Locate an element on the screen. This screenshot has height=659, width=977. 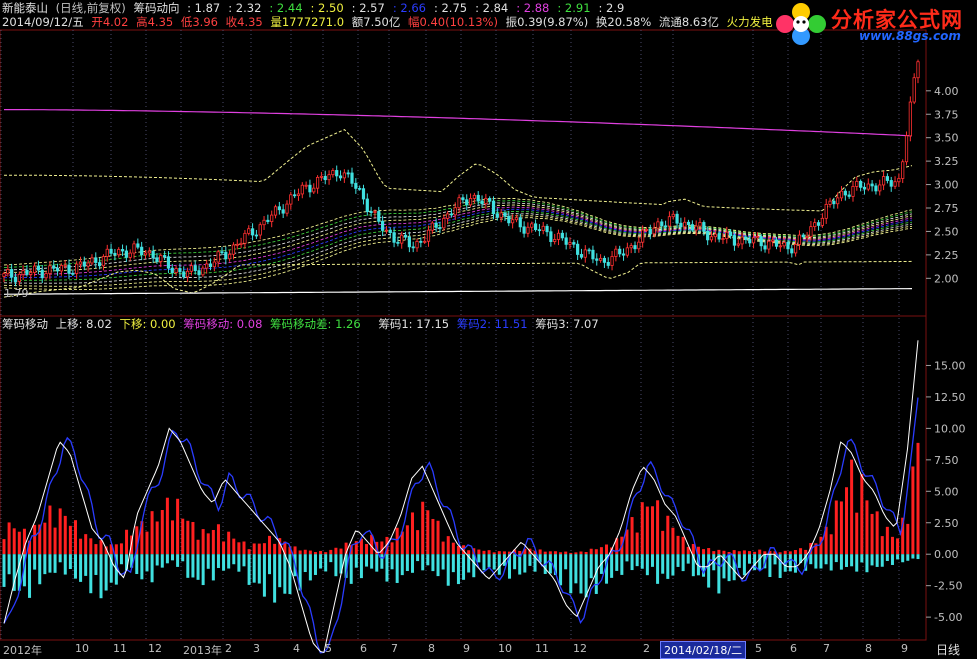
chip-level-value: : 2.66 is located at coordinates (409, 8).